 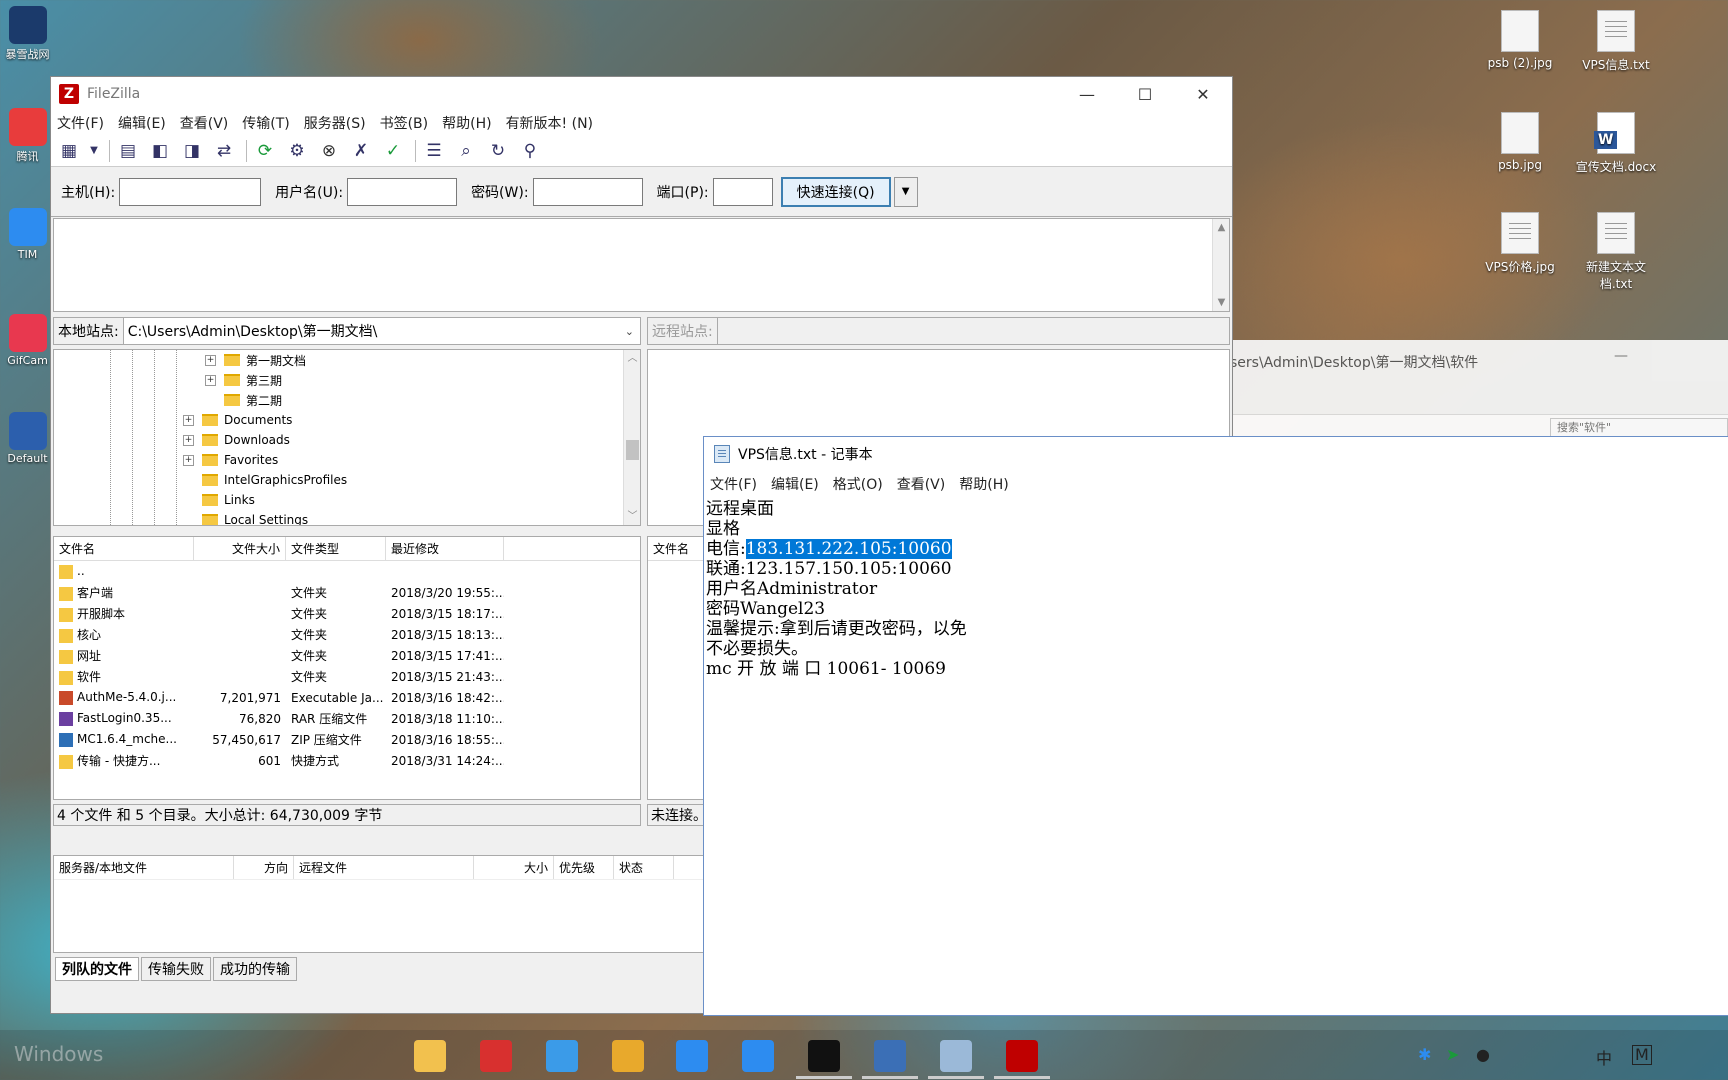 I want to click on host-input, so click(x=190, y=191).